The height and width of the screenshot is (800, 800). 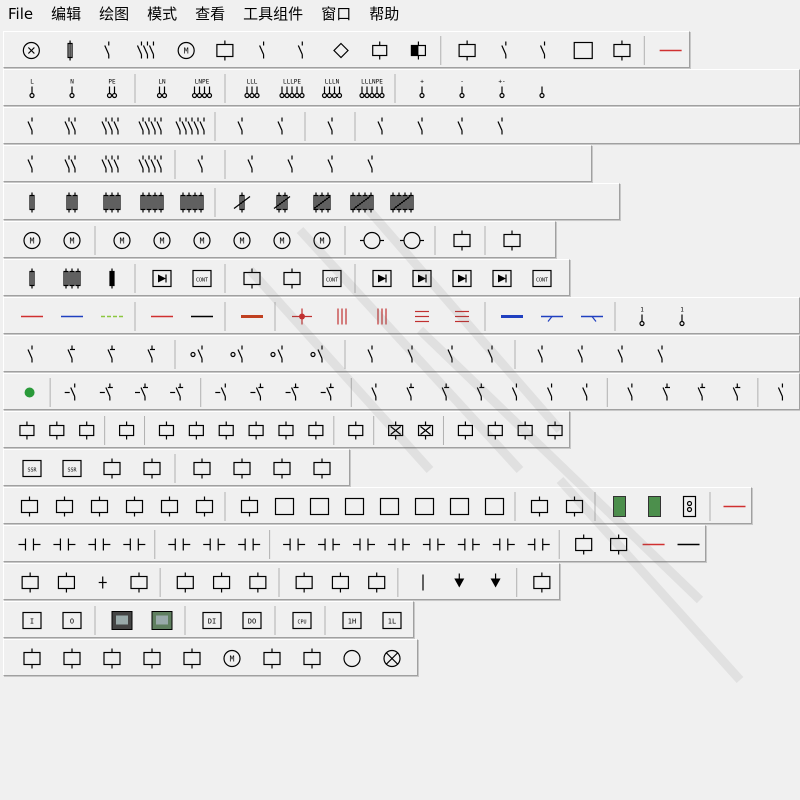 I want to click on valve-icon, so click(x=512, y=240).